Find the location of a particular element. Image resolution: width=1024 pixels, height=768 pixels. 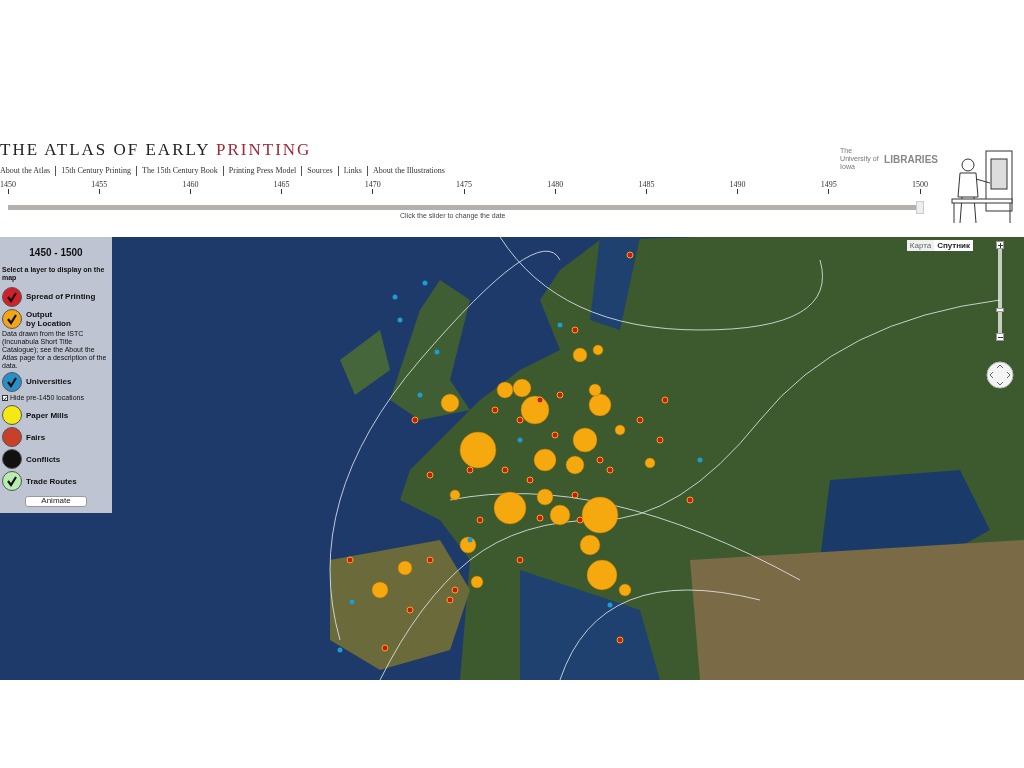

year-label: 1480 is located at coordinates (555, 185).